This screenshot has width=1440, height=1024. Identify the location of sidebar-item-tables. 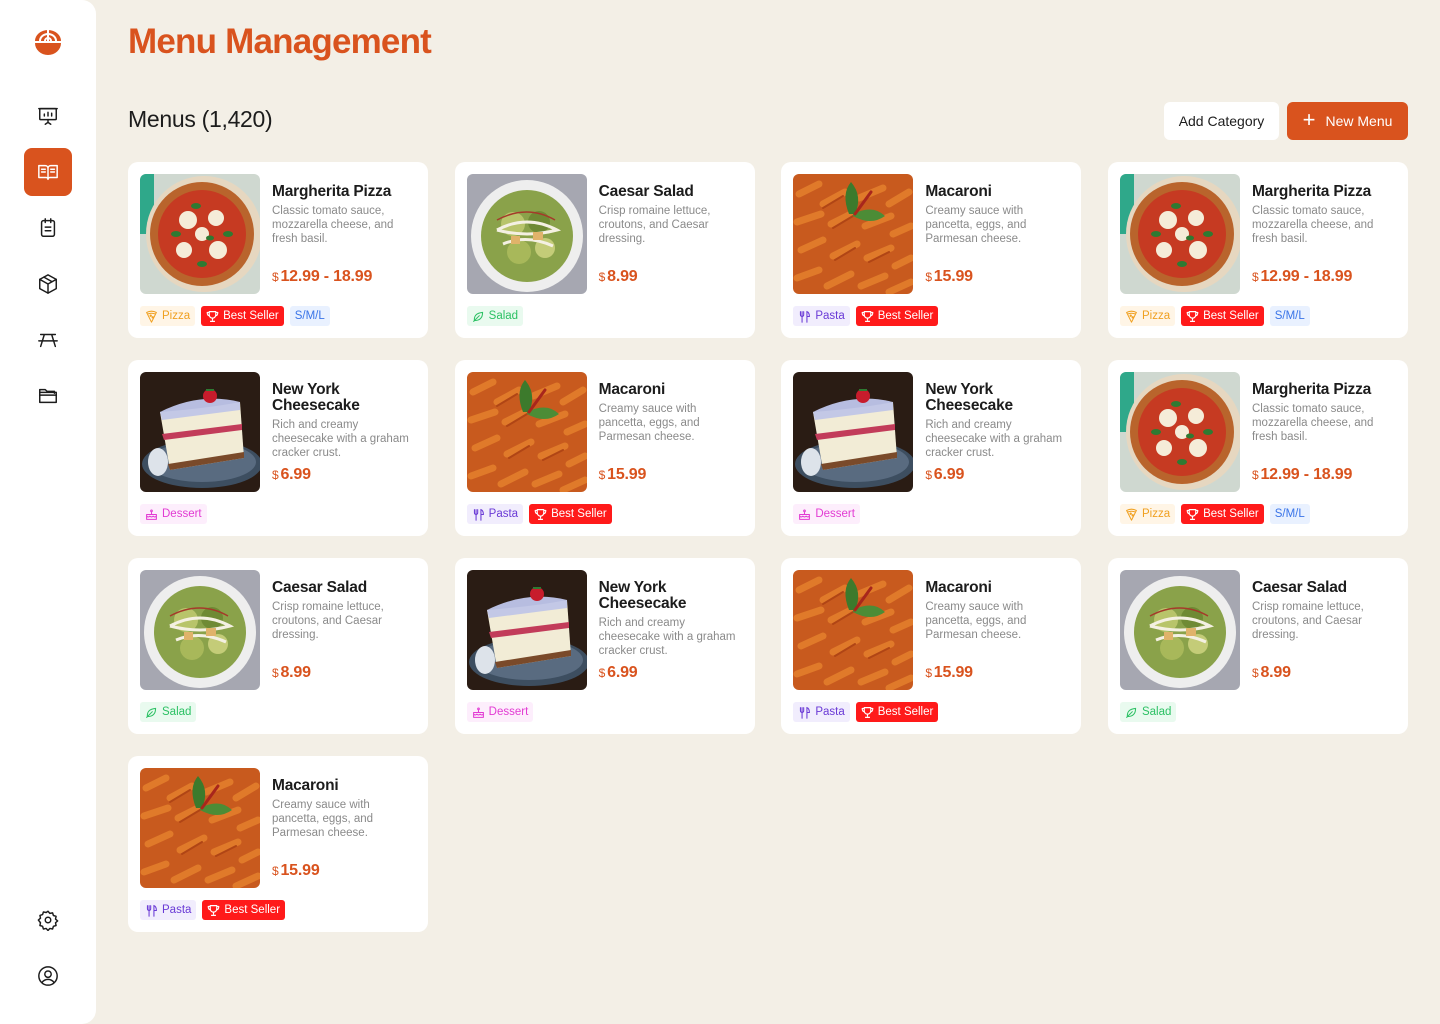
(48, 340).